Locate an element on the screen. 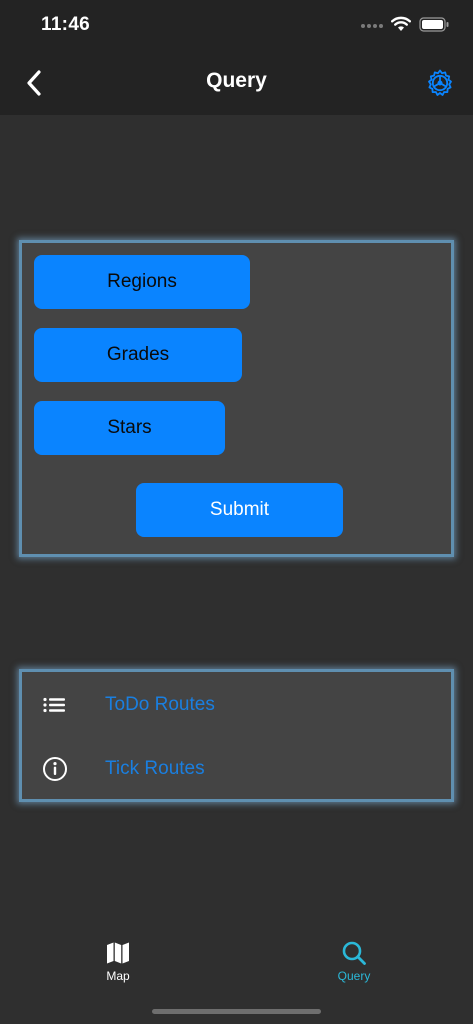 The height and width of the screenshot is (1024, 473). map-icon is located at coordinates (118, 953).